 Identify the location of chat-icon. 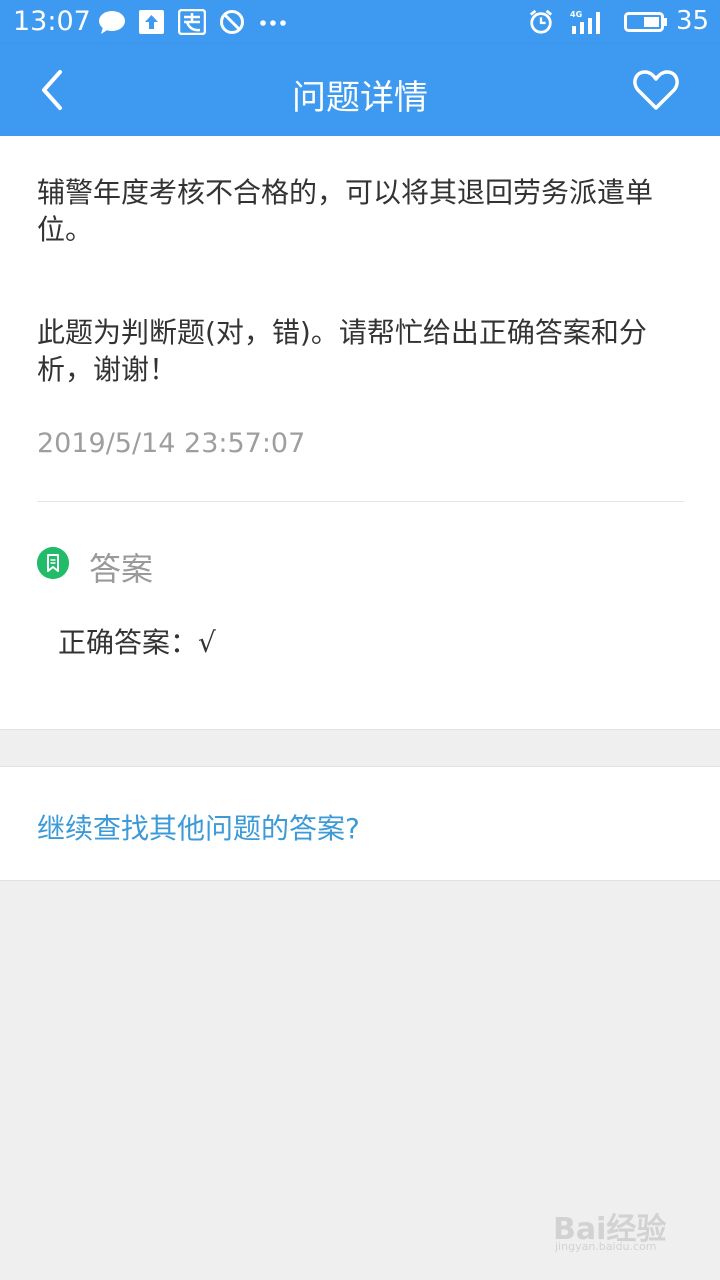
(112, 22).